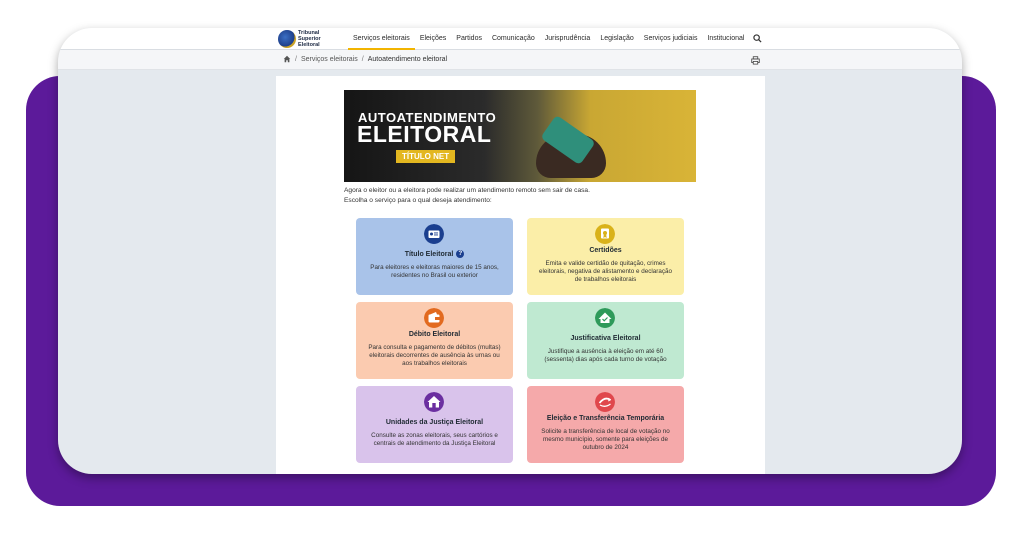 This screenshot has height=536, width=1024. Describe the element at coordinates (460, 254) in the screenshot. I see `help-icon: ?` at that location.